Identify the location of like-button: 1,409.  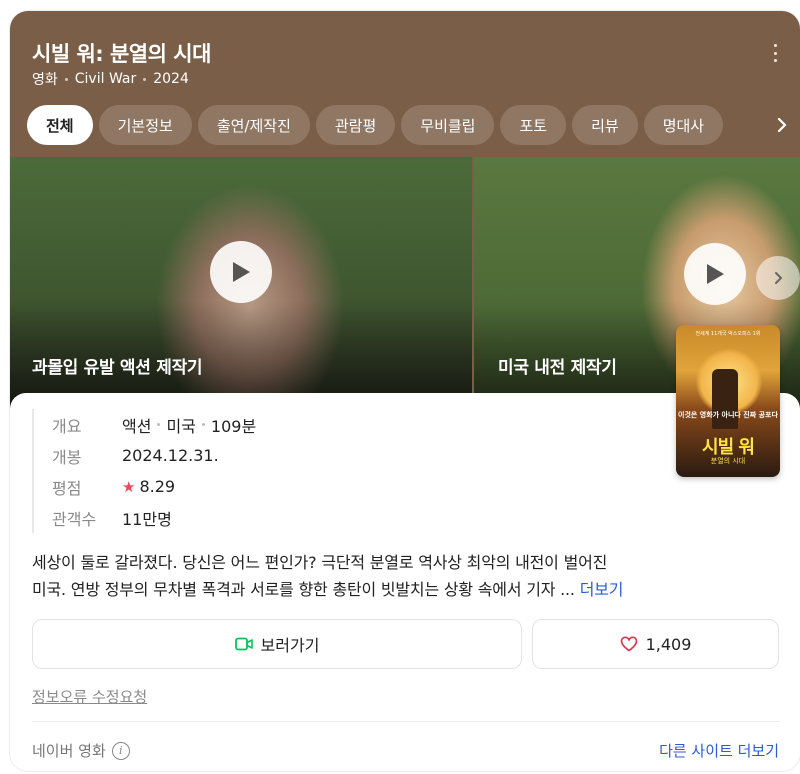
(655, 644).